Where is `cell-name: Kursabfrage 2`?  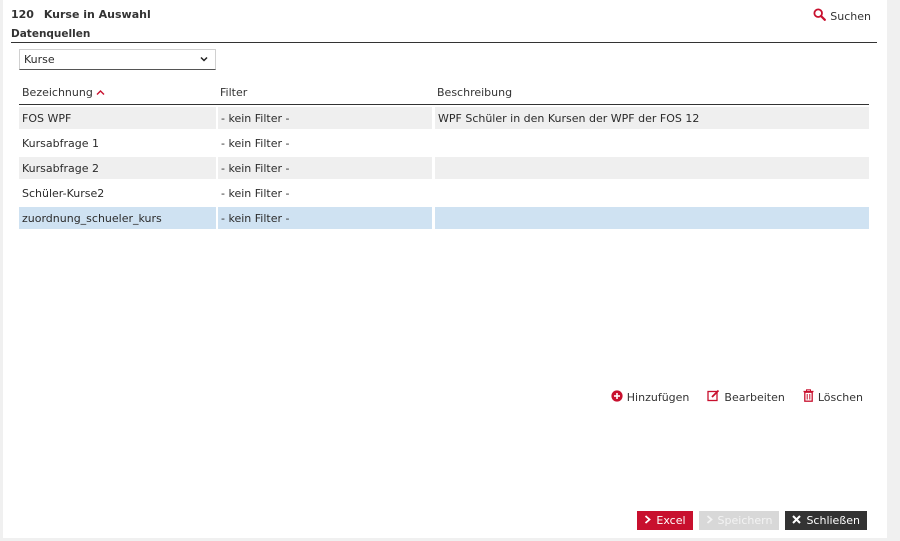 cell-name: Kursabfrage 2 is located at coordinates (117, 168).